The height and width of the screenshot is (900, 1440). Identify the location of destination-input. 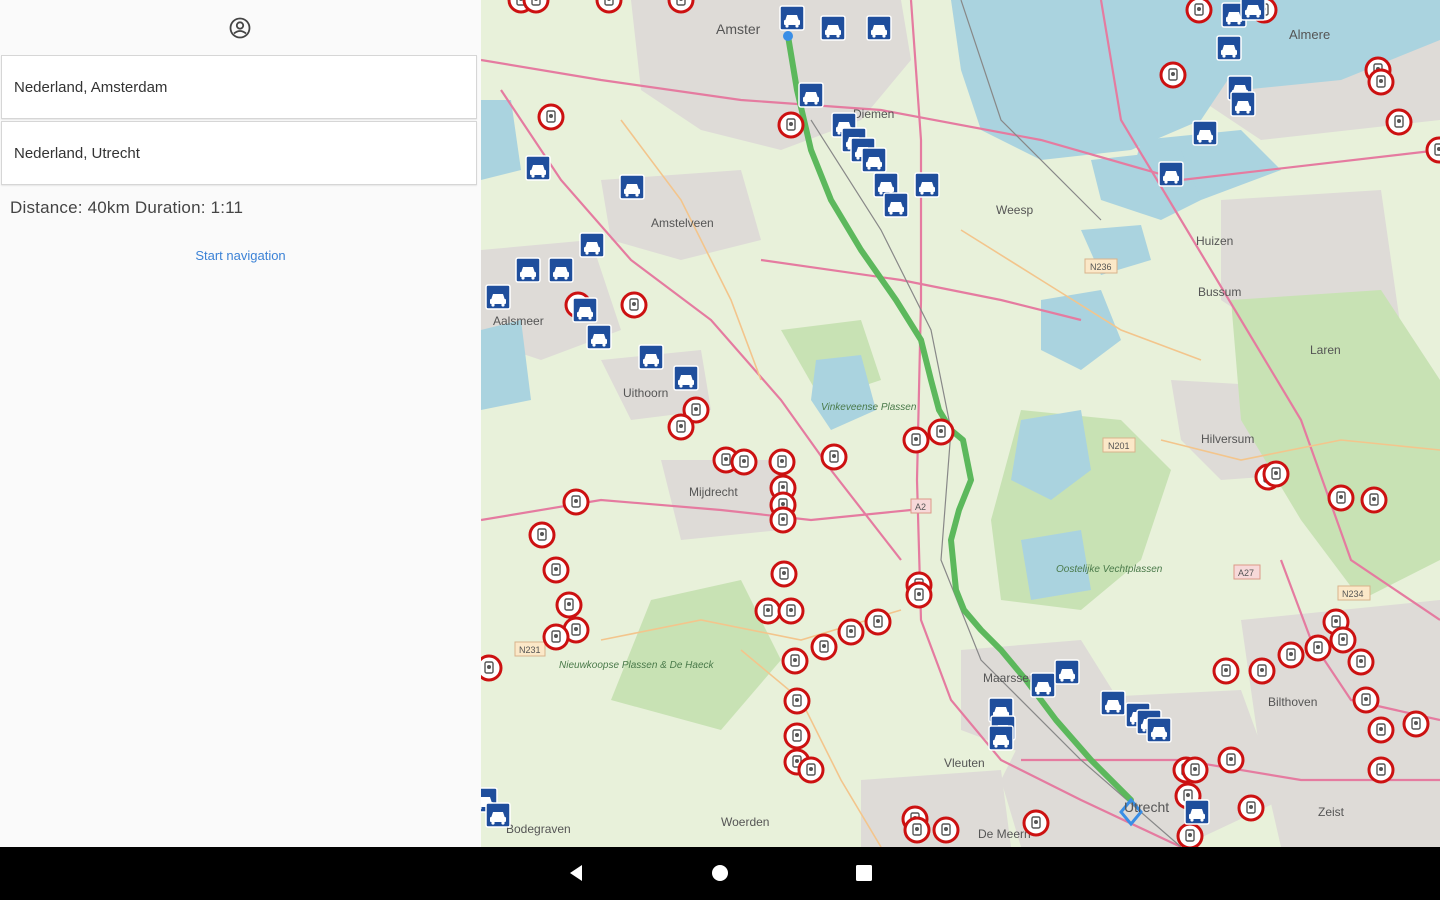
(239, 153).